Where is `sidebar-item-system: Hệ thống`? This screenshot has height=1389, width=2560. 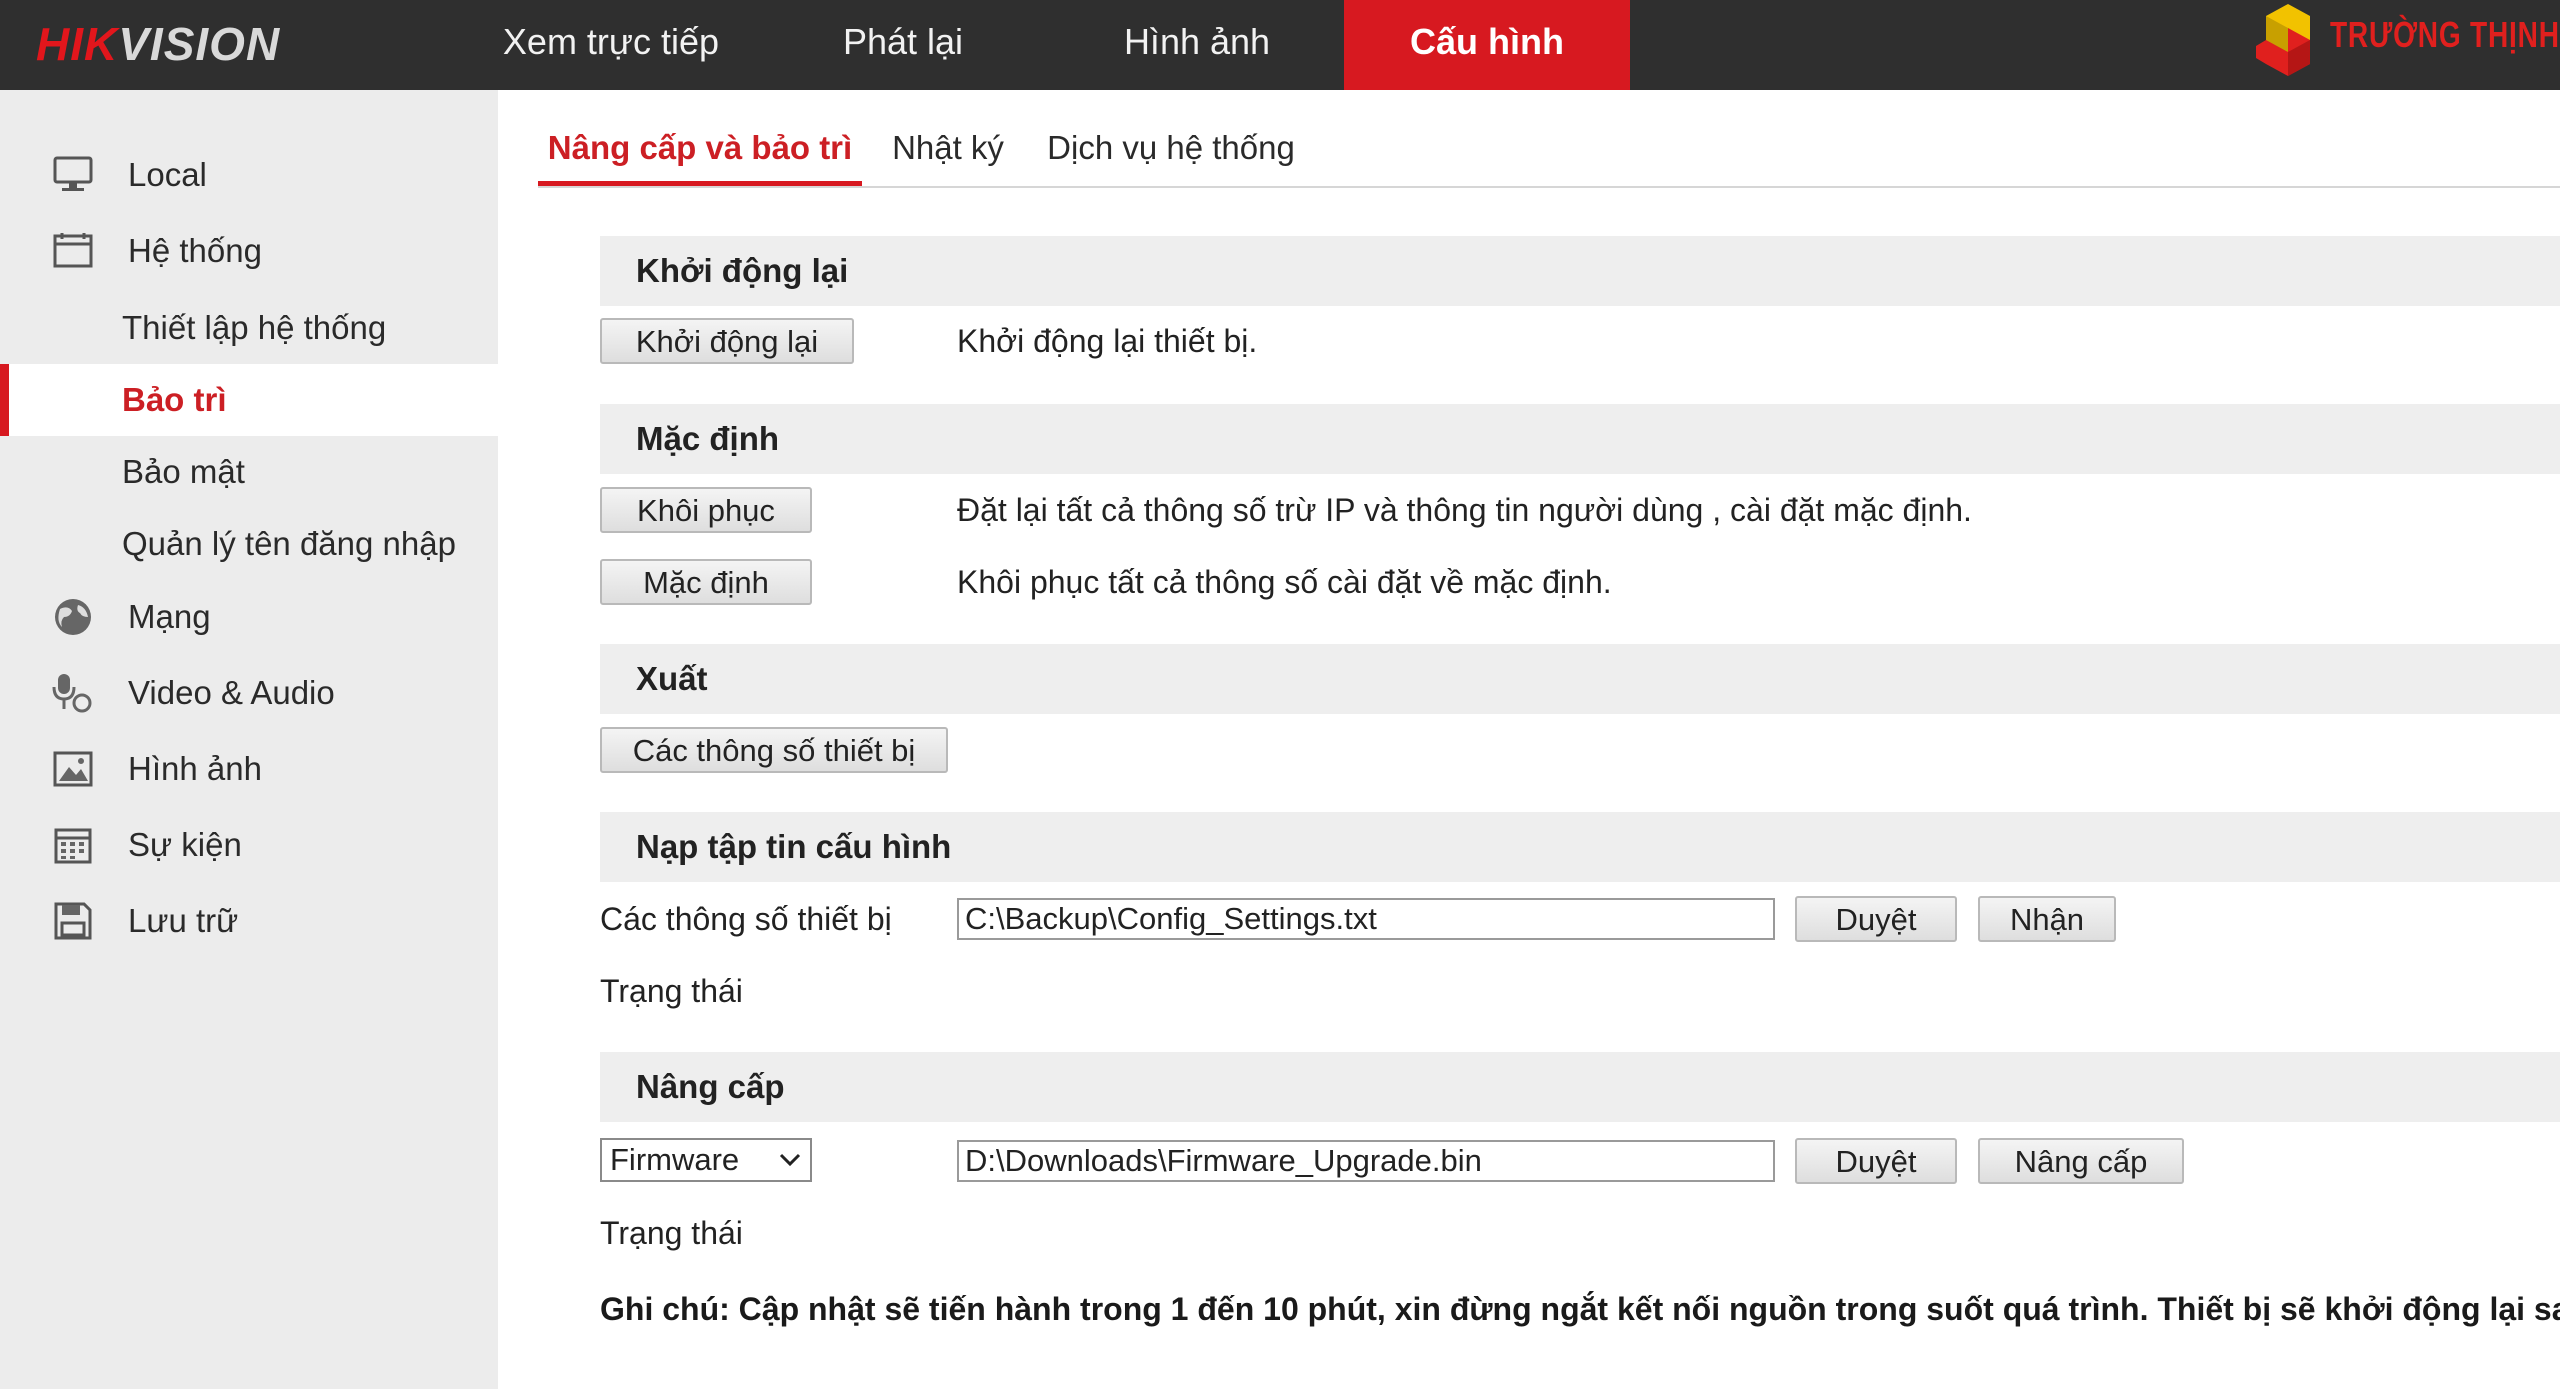
sidebar-item-system: Hệ thống is located at coordinates (249, 251).